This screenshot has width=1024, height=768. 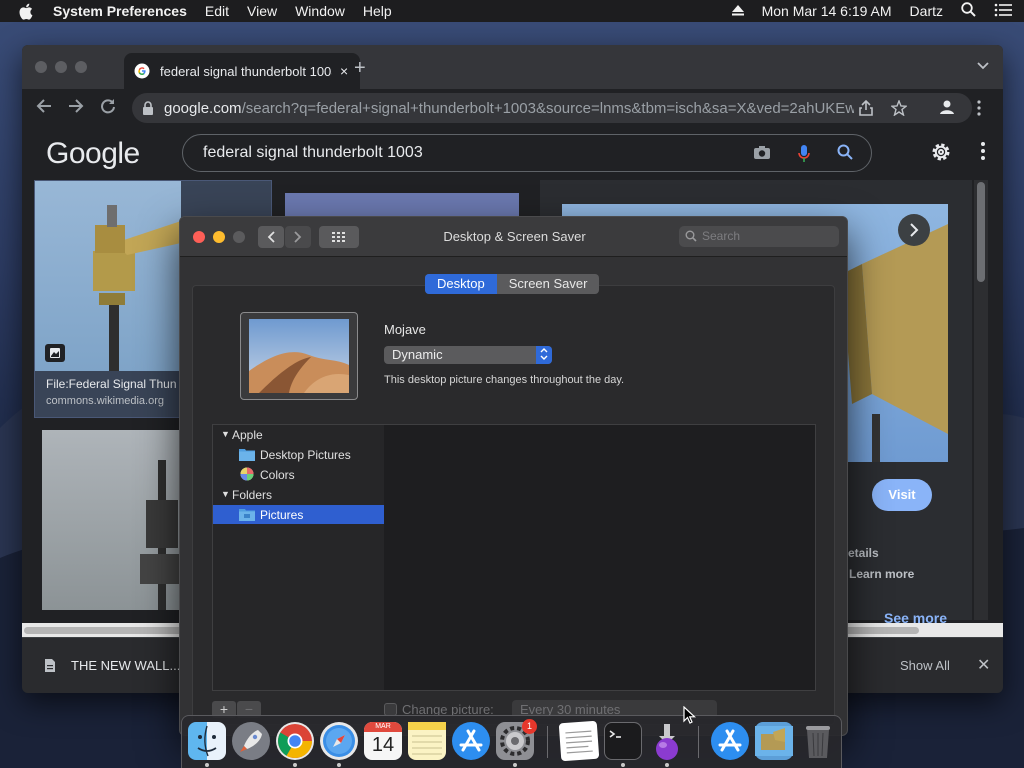 What do you see at coordinates (217, 11) in the screenshot?
I see `menu-edit: Edit` at bounding box center [217, 11].